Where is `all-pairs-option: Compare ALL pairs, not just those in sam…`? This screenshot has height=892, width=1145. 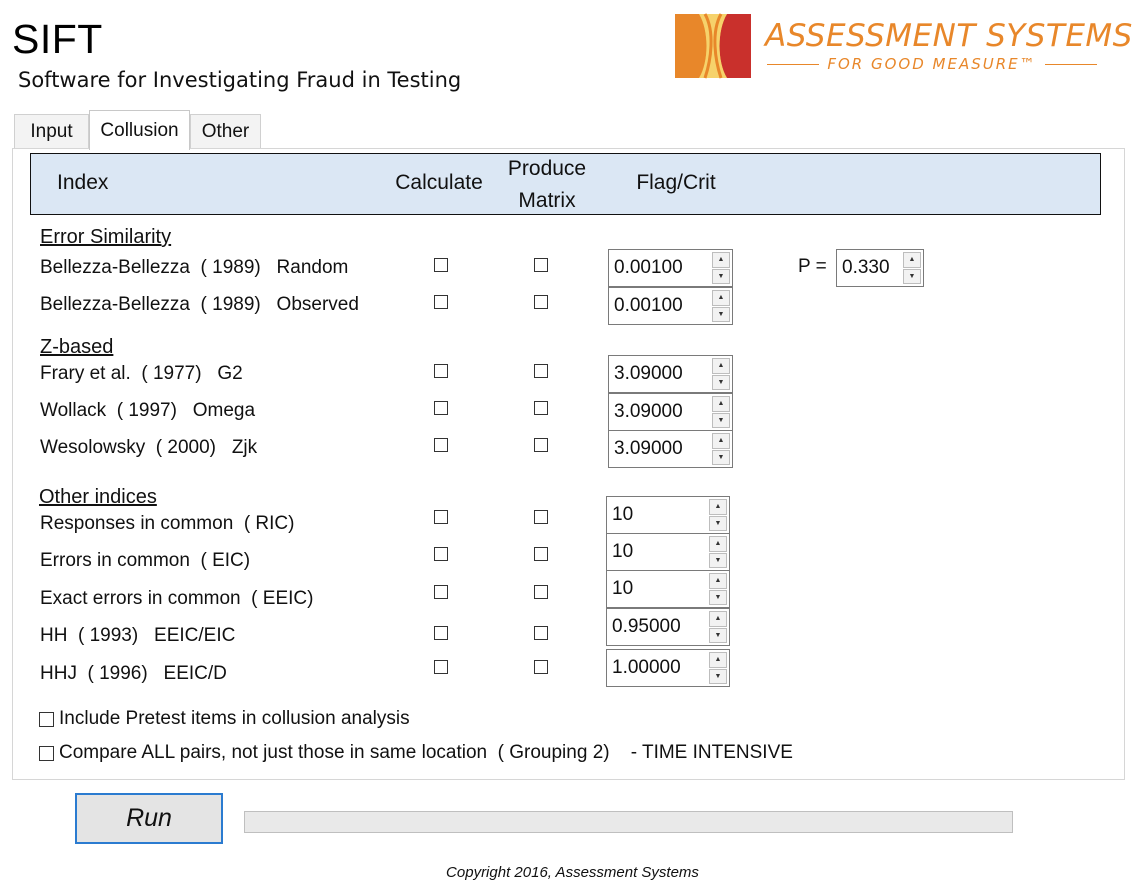
all-pairs-option: Compare ALL pairs, not just those in sam… is located at coordinates (416, 753).